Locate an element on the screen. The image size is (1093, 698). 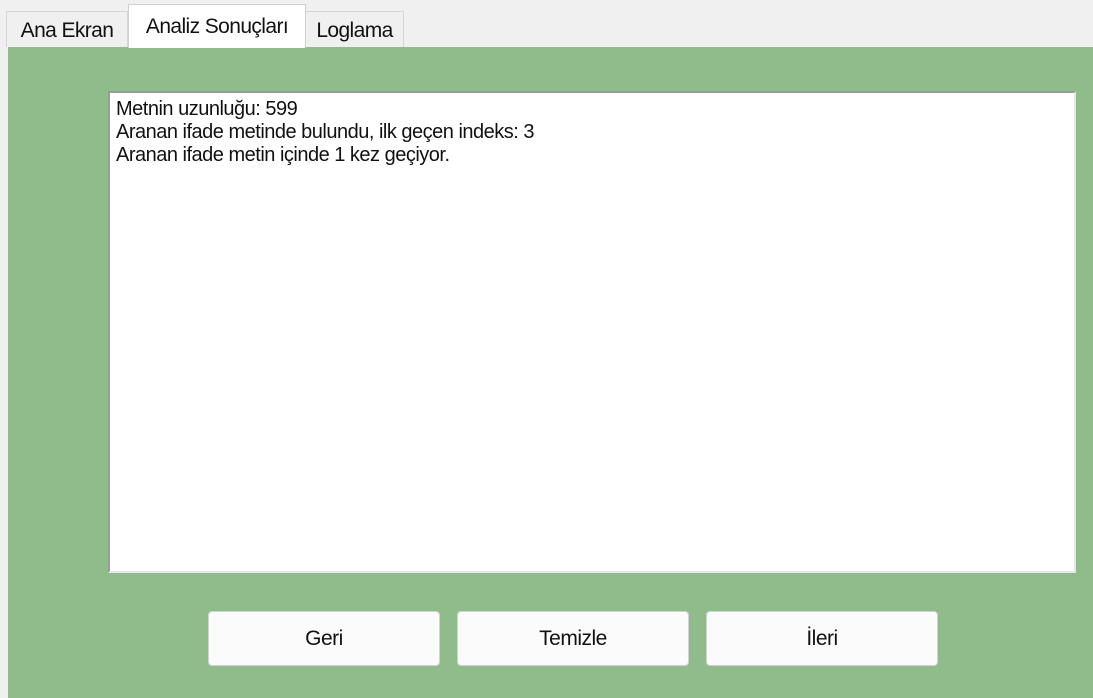
tab-analiz-sonuclari: Analiz Sonuçları is located at coordinates (217, 26).